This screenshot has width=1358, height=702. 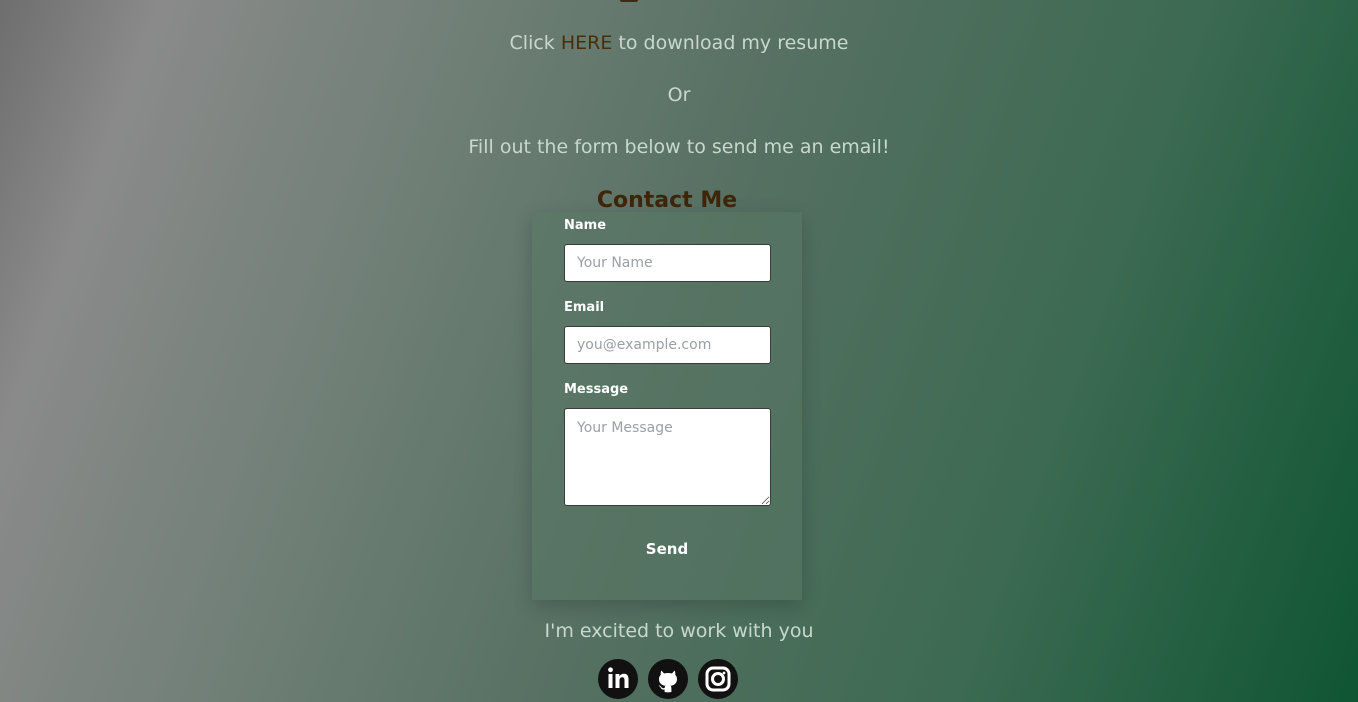 I want to click on social-links, so click(x=669, y=680).